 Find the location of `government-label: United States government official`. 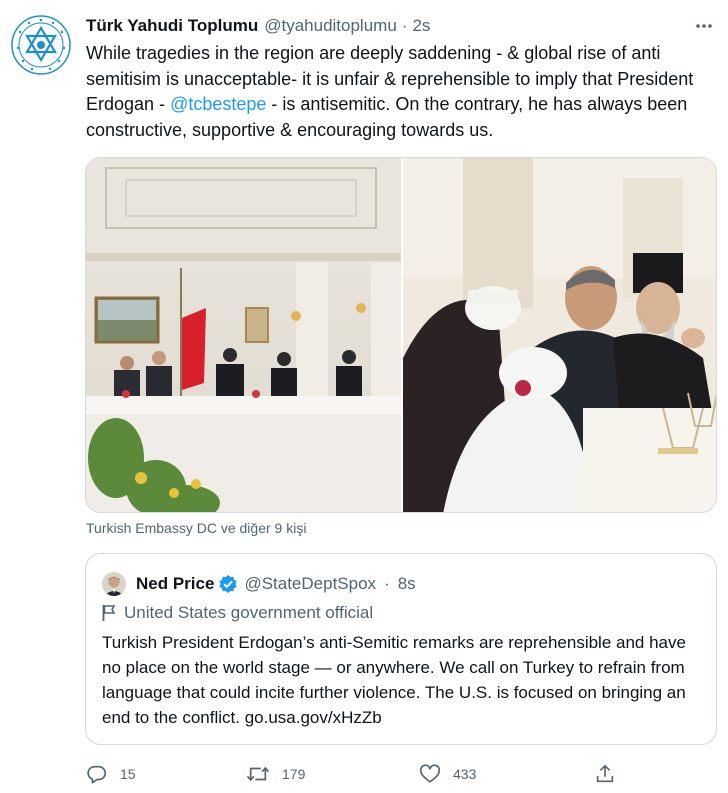

government-label: United States government official is located at coordinates (237, 613).